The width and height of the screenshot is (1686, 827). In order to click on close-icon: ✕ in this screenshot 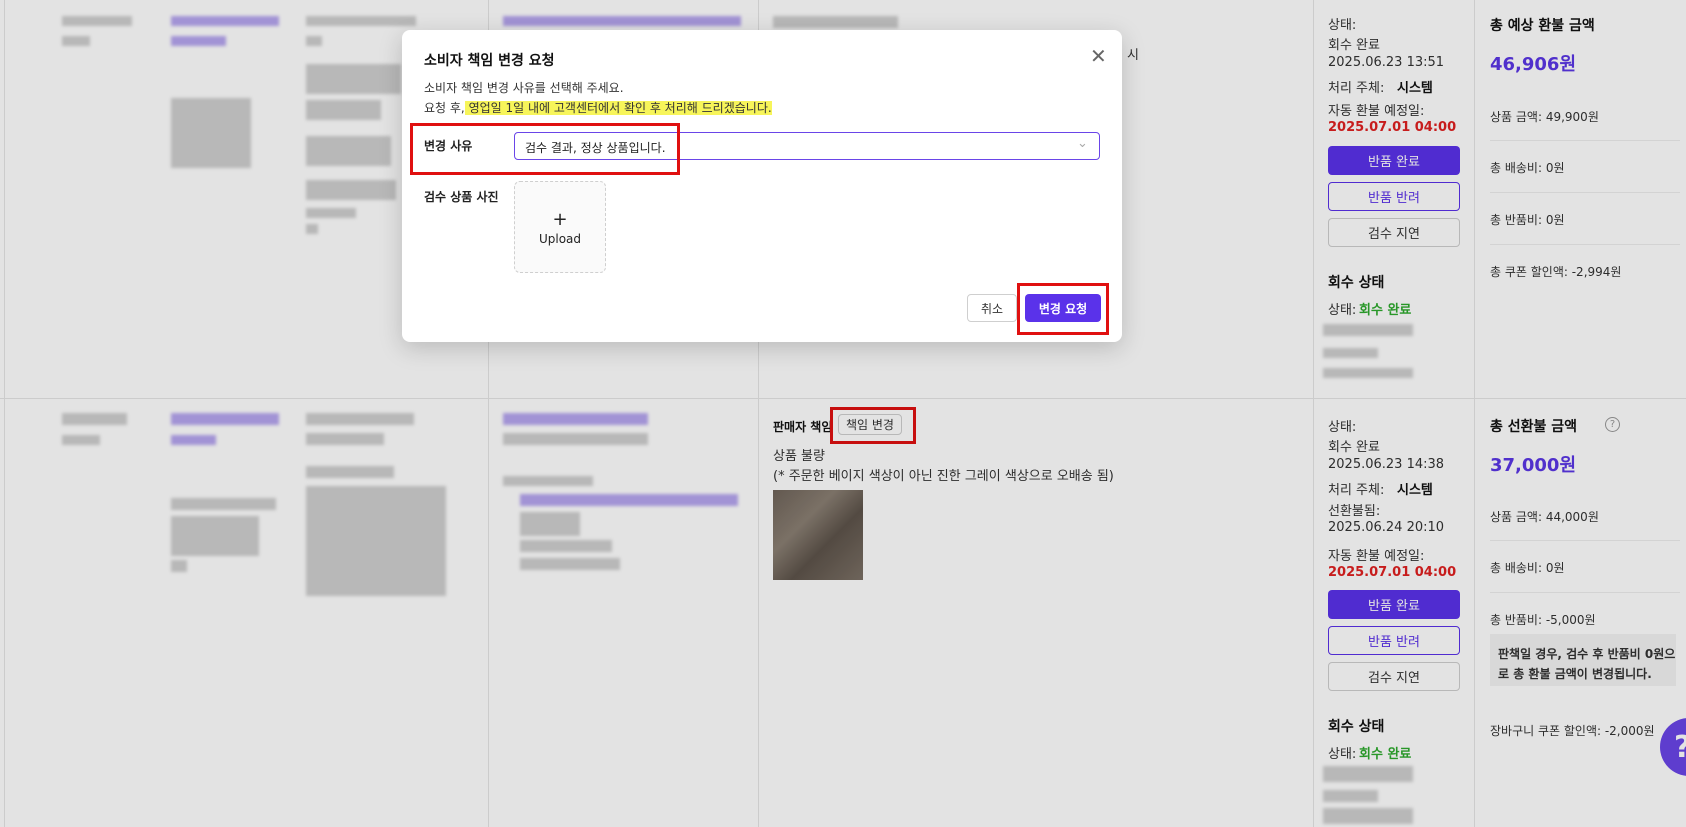, I will do `click(1098, 56)`.